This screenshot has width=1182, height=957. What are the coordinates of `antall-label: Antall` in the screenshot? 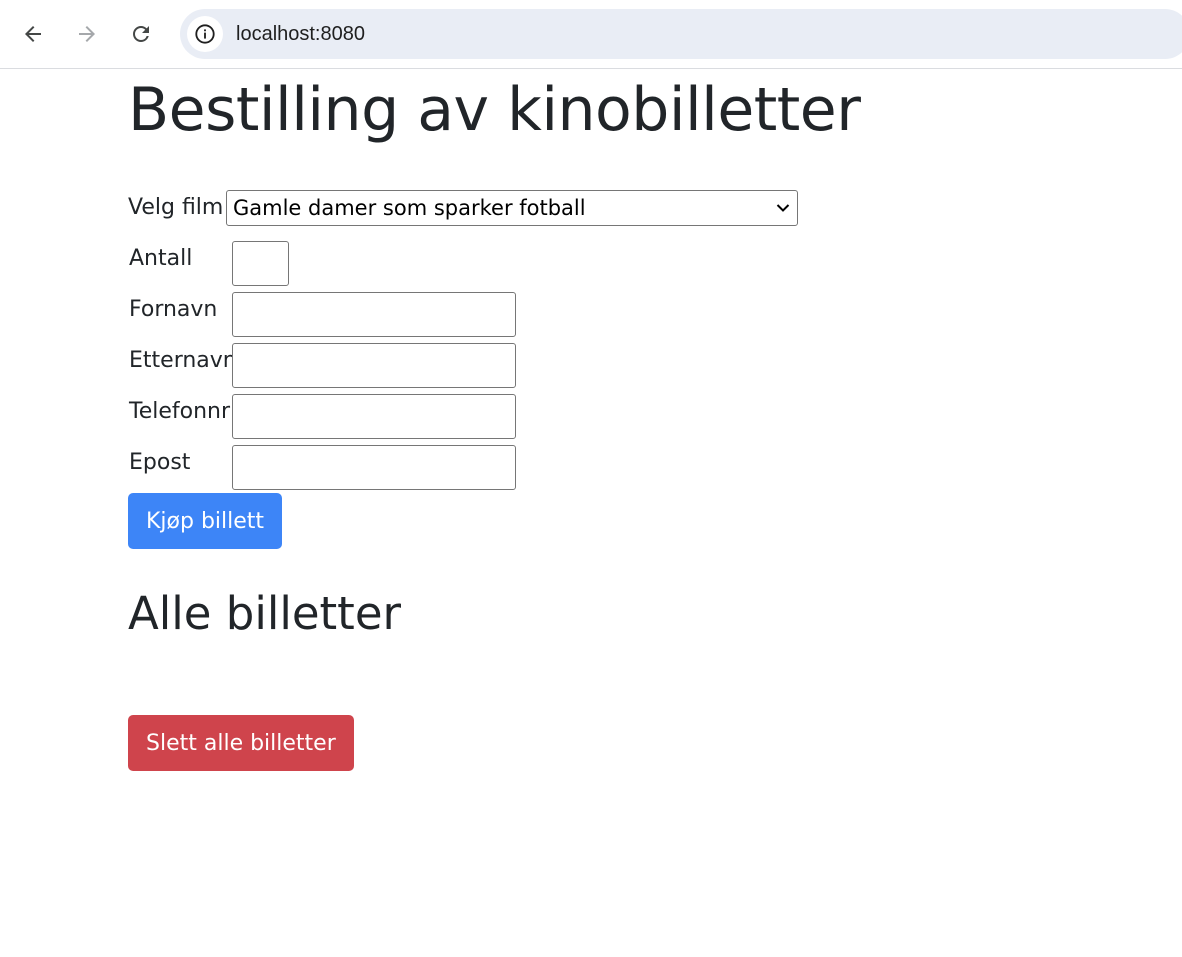 It's located at (161, 258).